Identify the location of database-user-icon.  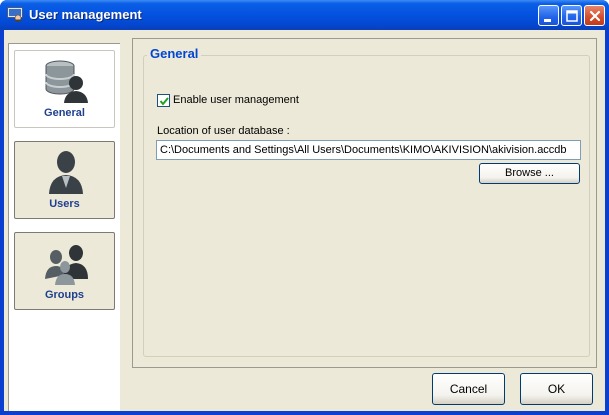
(66, 81).